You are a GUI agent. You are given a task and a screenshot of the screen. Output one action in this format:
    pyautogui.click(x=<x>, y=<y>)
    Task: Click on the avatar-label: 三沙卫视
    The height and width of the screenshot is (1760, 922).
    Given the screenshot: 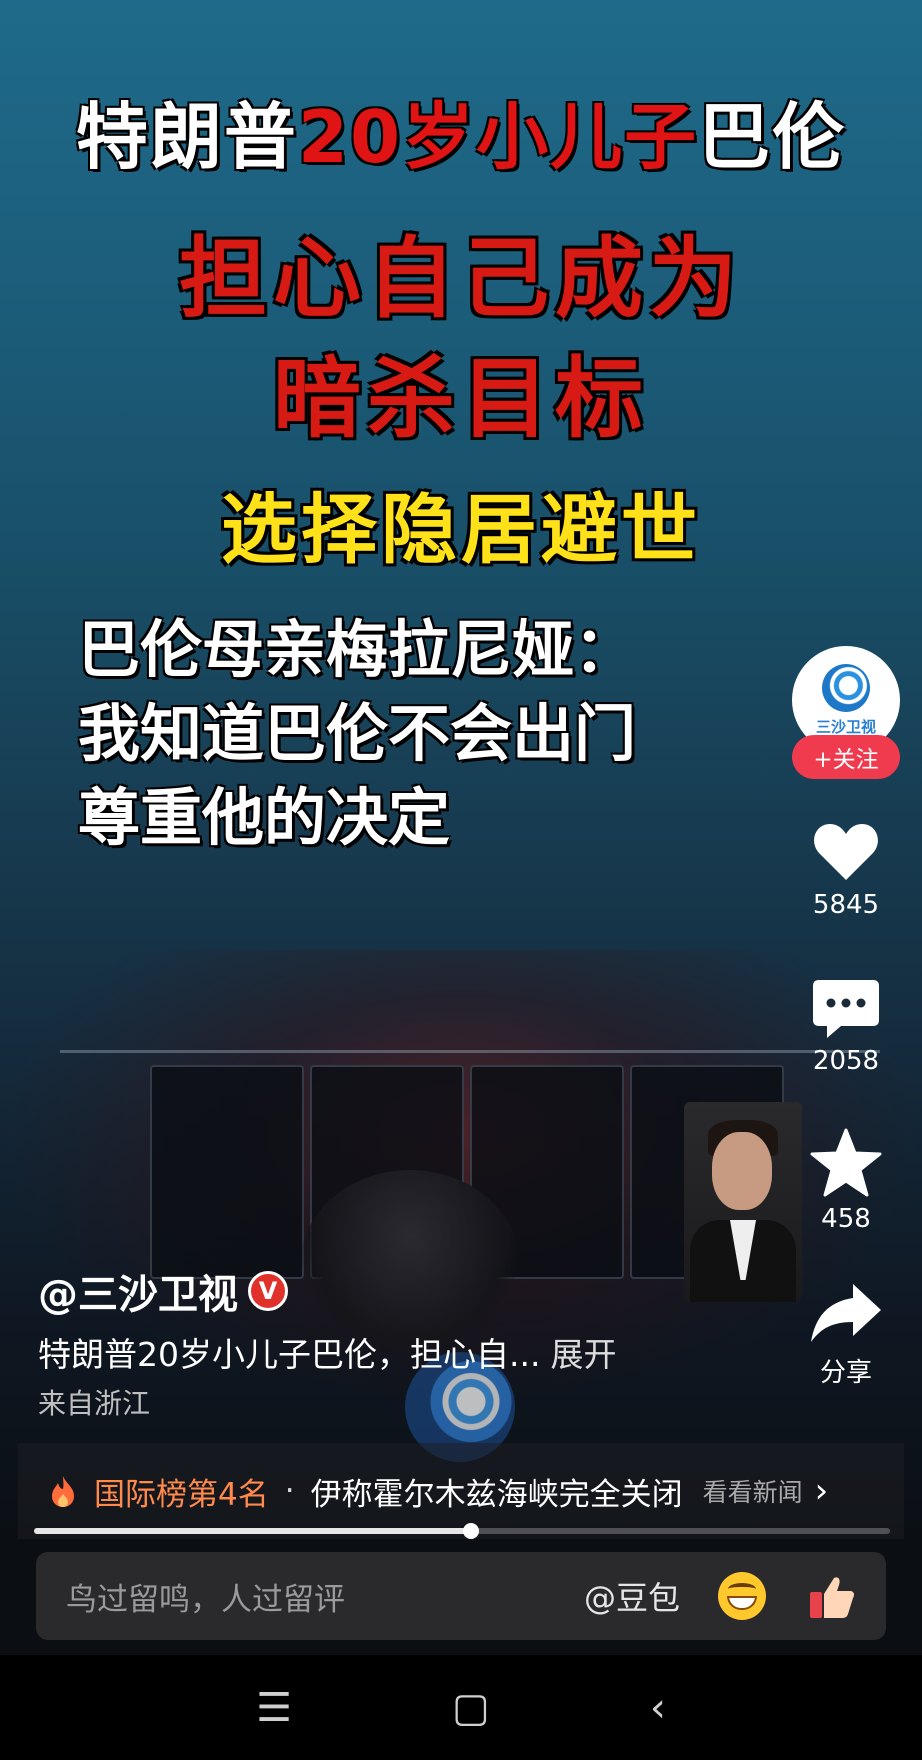 What is the action you would take?
    pyautogui.click(x=845, y=726)
    